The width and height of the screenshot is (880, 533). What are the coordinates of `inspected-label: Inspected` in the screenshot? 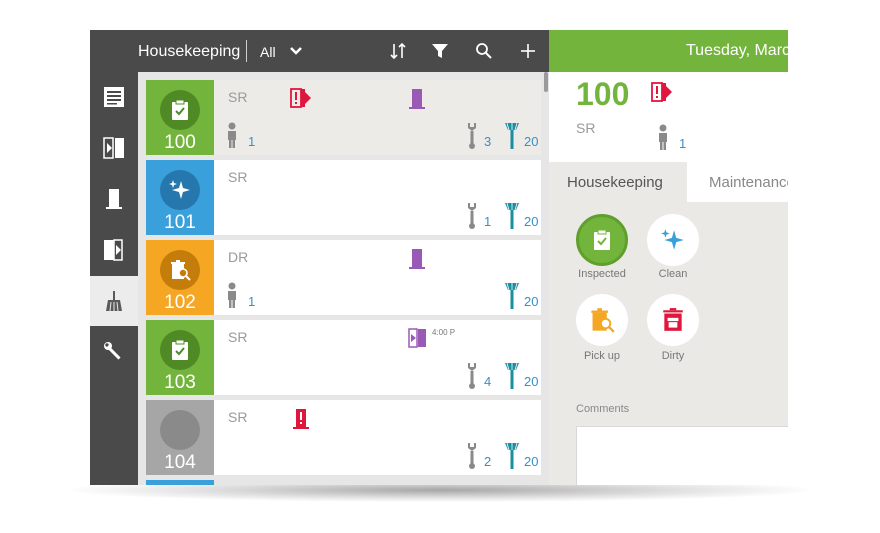 It's located at (602, 274).